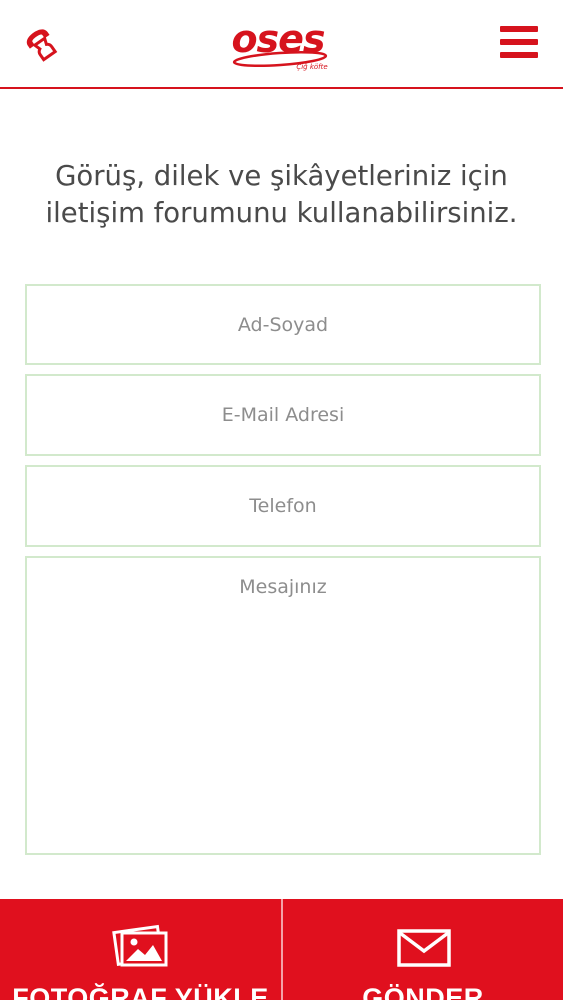  I want to click on email-field, so click(283, 415).